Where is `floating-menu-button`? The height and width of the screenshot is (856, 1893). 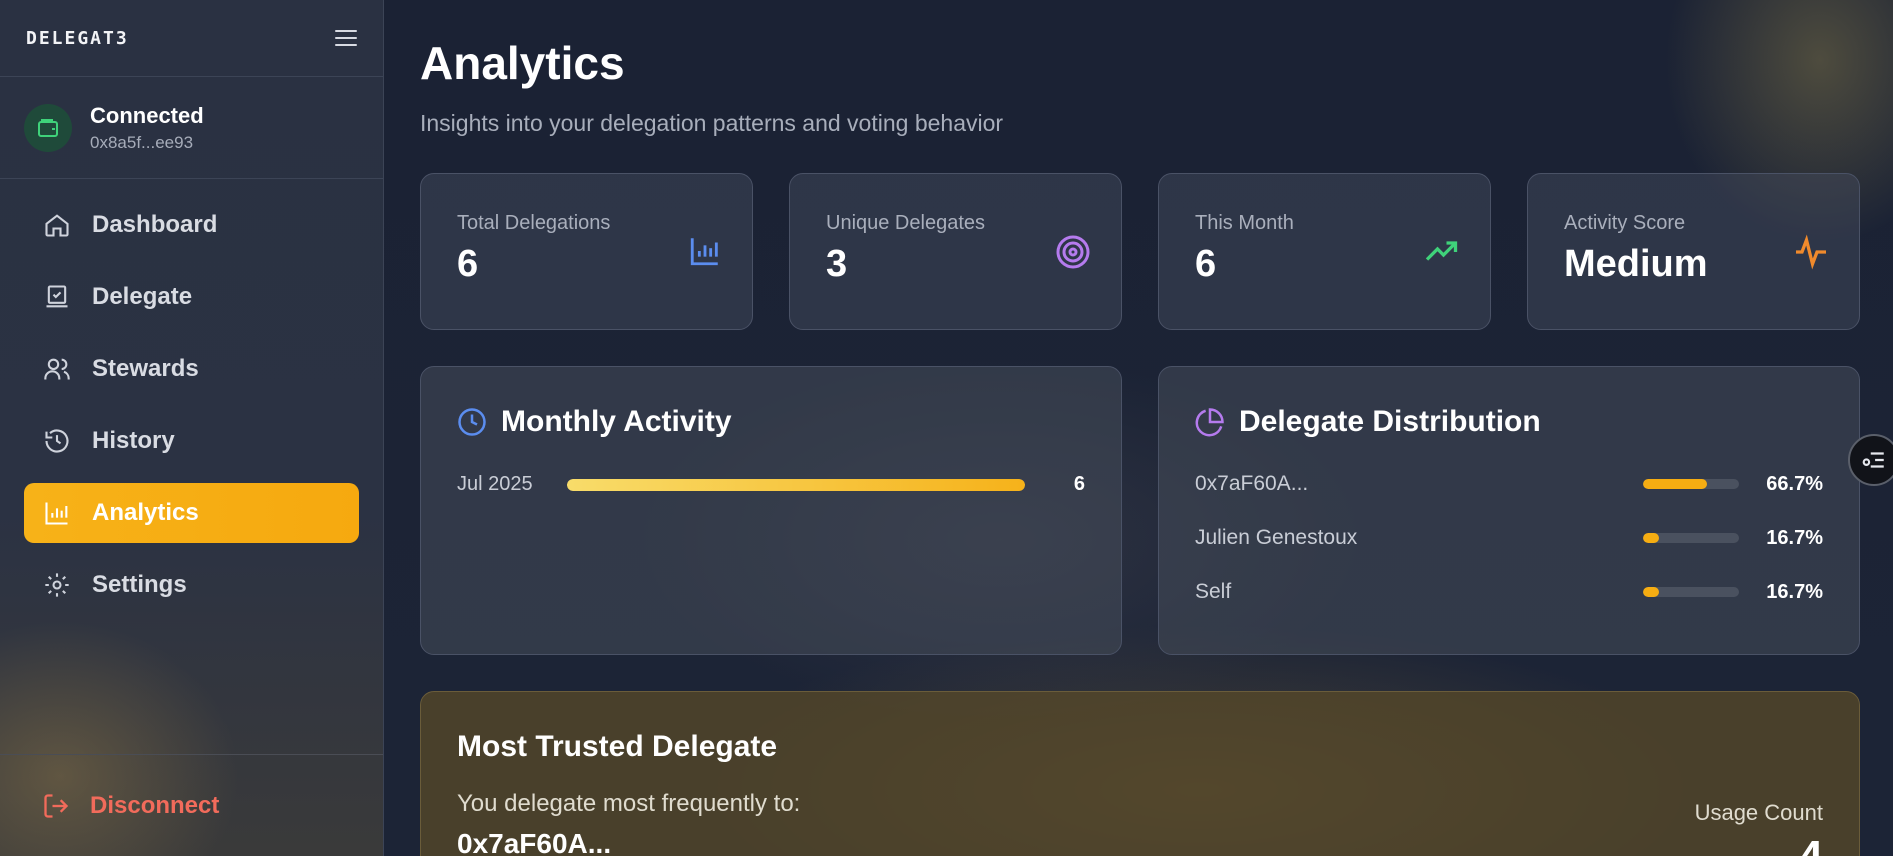
floating-menu-button is located at coordinates (1870, 460).